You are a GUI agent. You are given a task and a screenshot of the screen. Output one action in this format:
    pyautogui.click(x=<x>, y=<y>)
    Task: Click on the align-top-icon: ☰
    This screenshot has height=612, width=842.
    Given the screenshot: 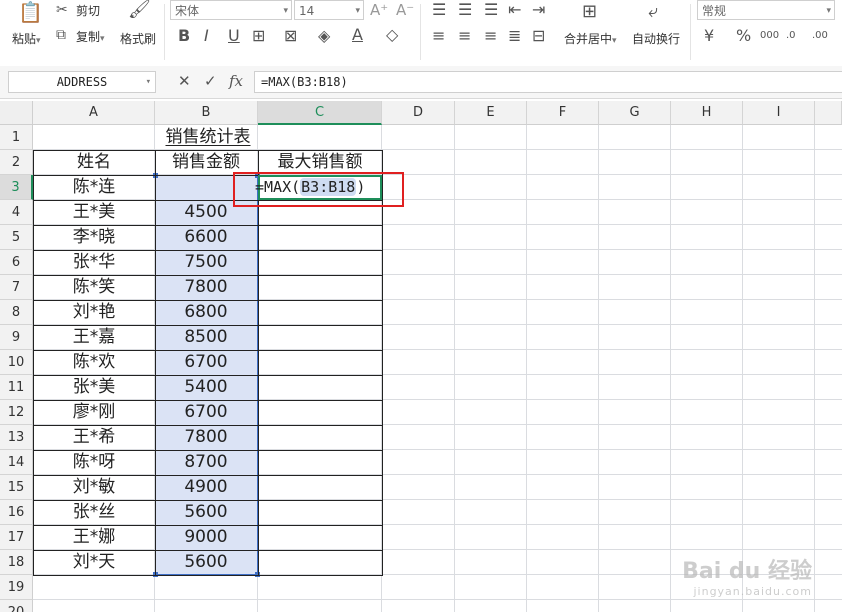 What is the action you would take?
    pyautogui.click(x=439, y=10)
    